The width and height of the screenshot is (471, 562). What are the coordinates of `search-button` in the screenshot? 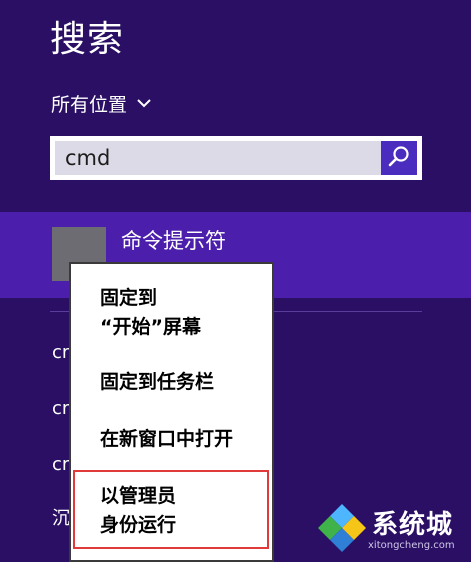 It's located at (399, 158).